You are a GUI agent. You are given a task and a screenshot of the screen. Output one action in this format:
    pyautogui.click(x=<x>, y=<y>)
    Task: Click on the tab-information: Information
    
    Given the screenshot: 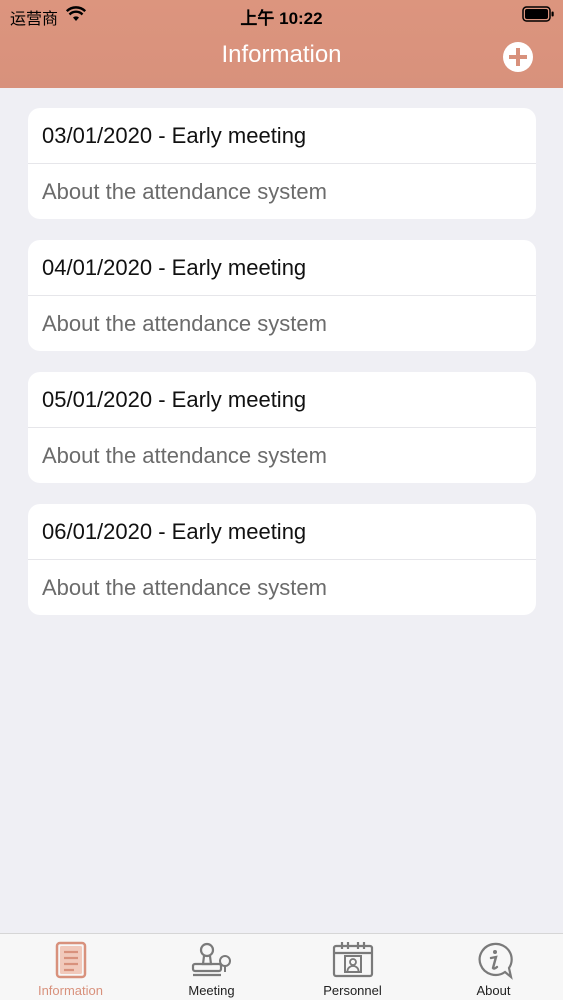 What is the action you would take?
    pyautogui.click(x=70, y=967)
    